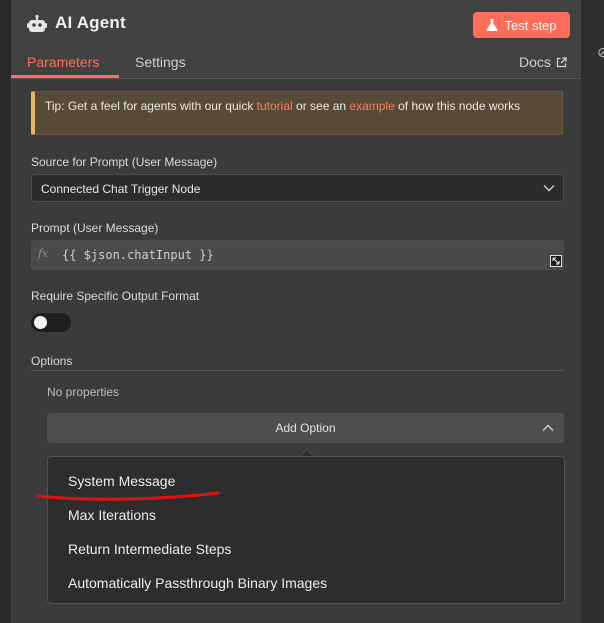  Describe the element at coordinates (297, 188) in the screenshot. I see `source-prompt-select: Connected Chat Trigger Node` at that location.